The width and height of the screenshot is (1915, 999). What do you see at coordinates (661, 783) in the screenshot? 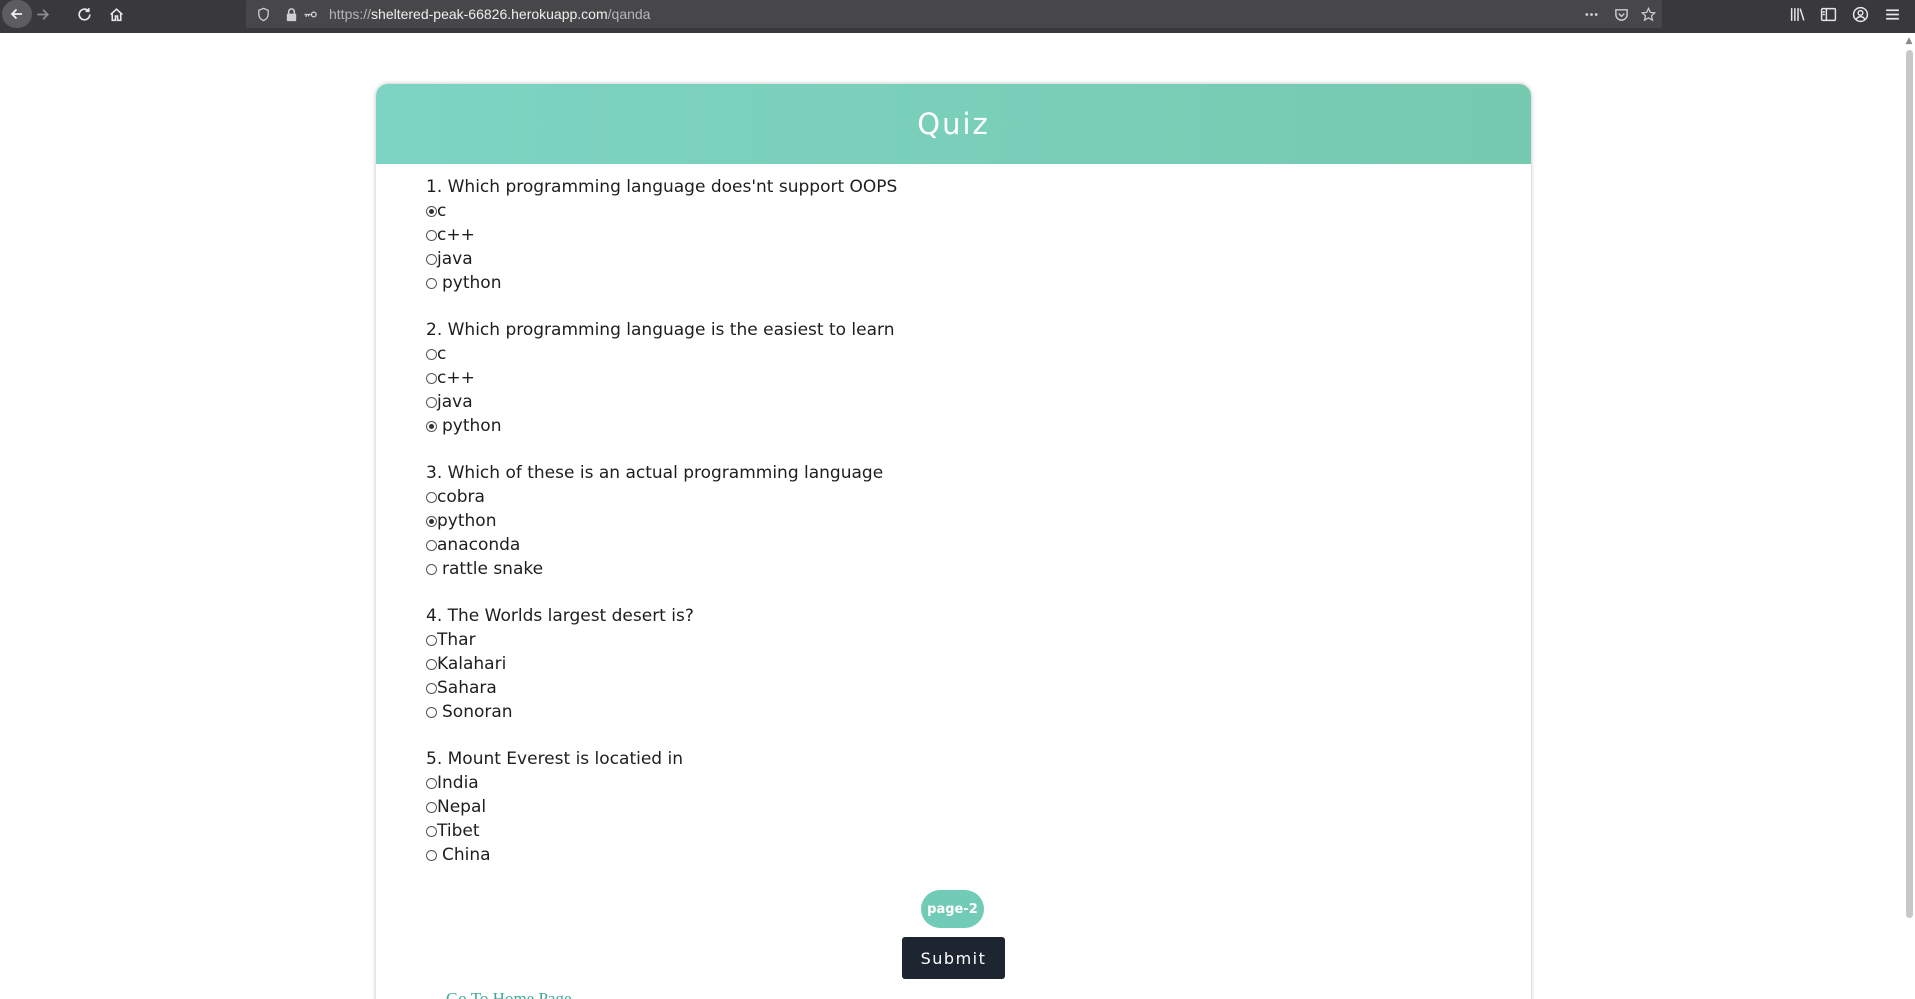
I see `option-india: India` at bounding box center [661, 783].